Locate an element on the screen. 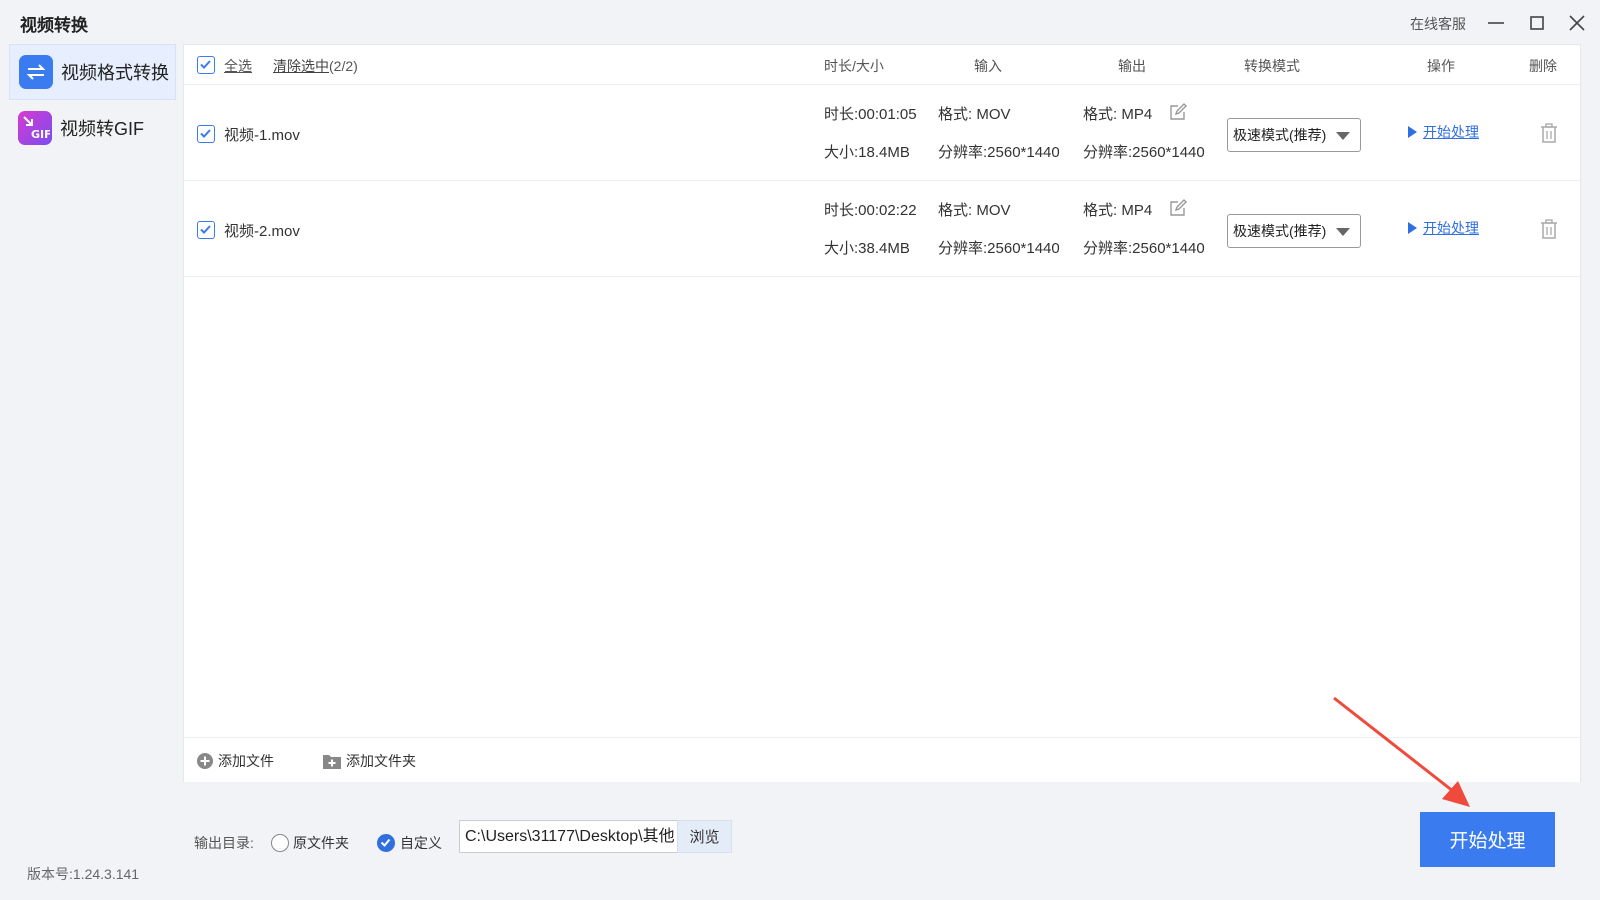 The width and height of the screenshot is (1600, 900). add-folder-label: 添加文件夹 is located at coordinates (381, 761).